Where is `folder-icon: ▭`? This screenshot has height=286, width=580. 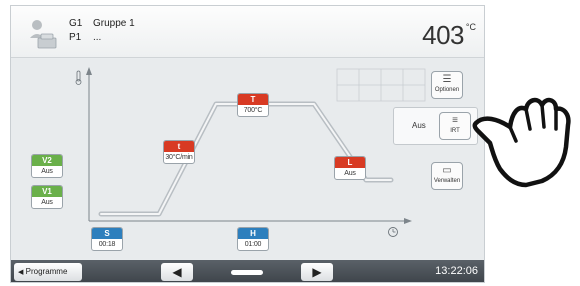 folder-icon: ▭ is located at coordinates (447, 170).